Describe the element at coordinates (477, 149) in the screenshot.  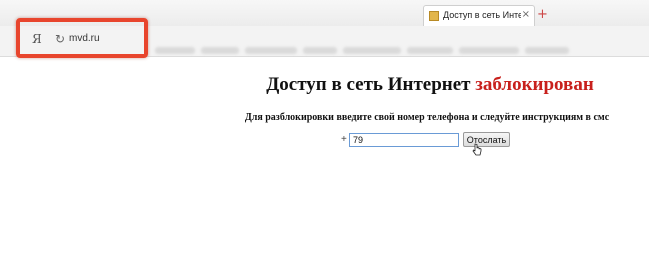
I see `mouse-cursor-icon` at that location.